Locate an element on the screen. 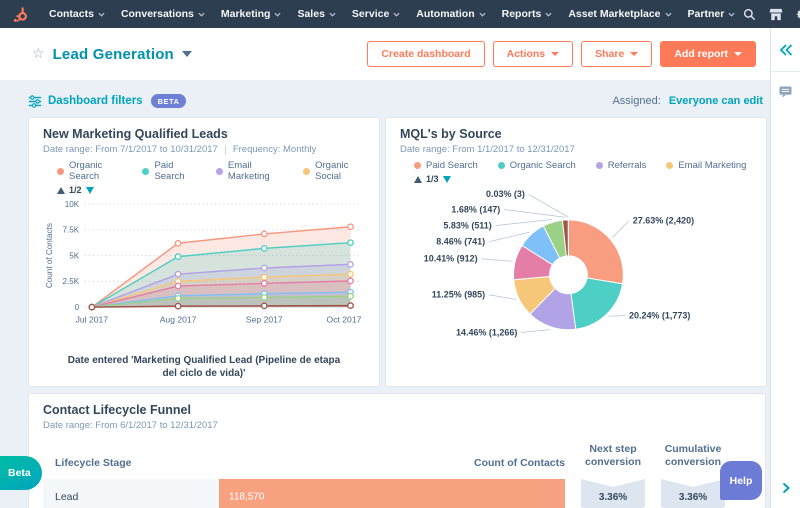 The image size is (800, 508). nav-item-conversations: Conversations is located at coordinates (163, 14).